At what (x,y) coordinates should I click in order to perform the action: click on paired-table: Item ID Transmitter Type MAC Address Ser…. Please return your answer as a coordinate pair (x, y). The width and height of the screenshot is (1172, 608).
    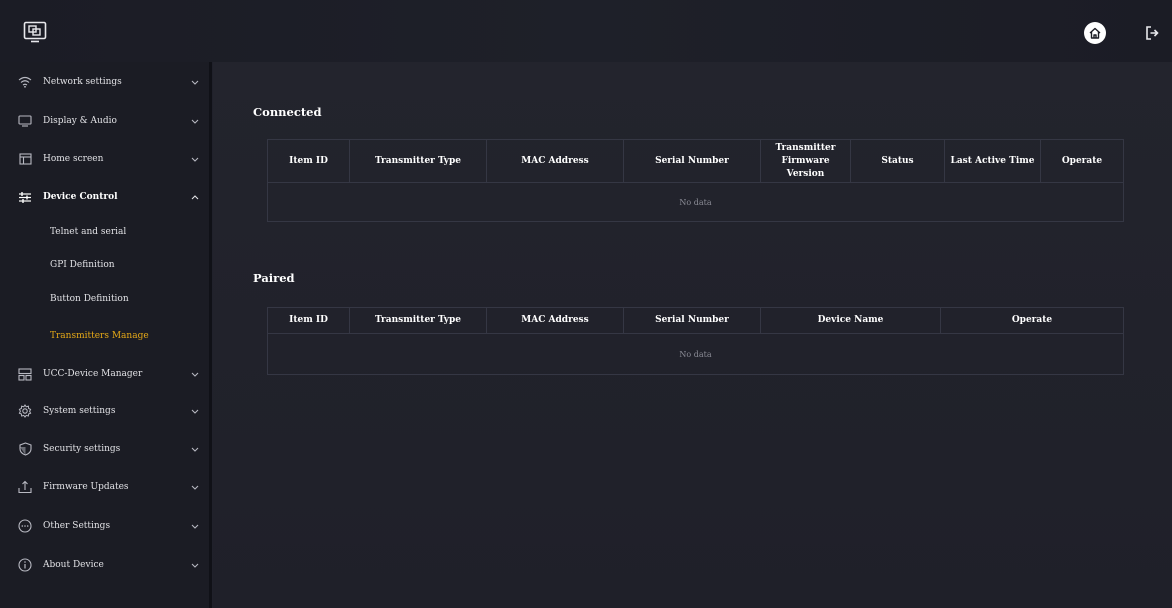
    Looking at the image, I should click on (695, 341).